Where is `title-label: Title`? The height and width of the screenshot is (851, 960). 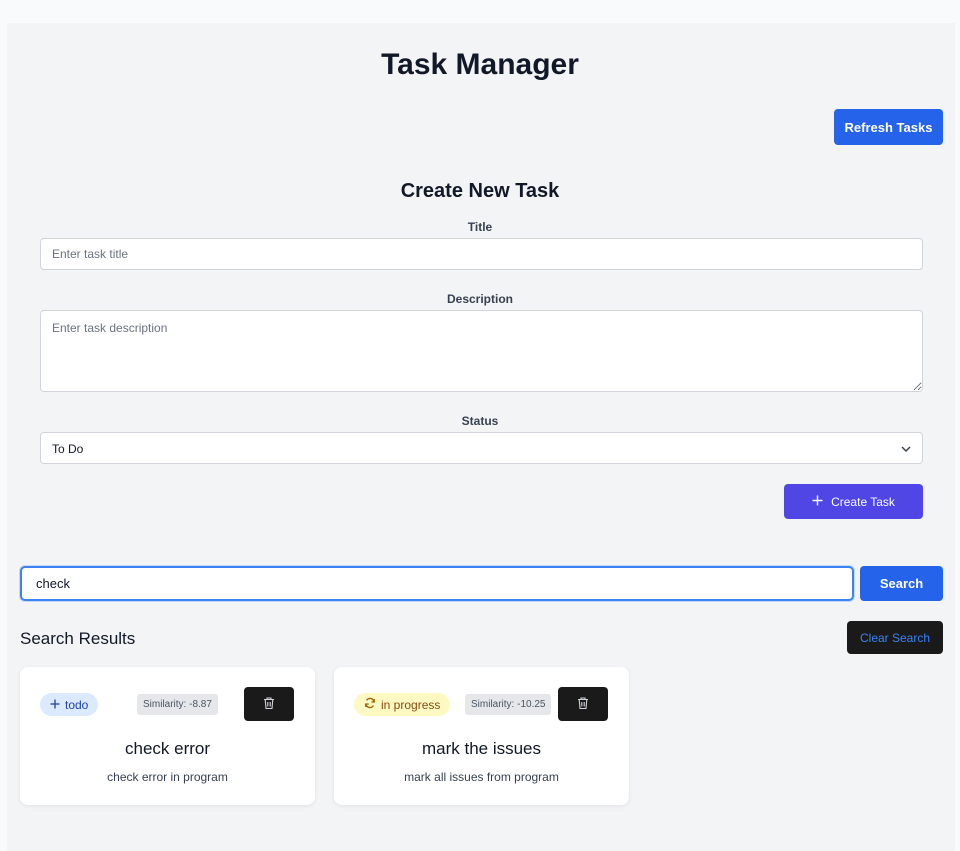
title-label: Title is located at coordinates (480, 227).